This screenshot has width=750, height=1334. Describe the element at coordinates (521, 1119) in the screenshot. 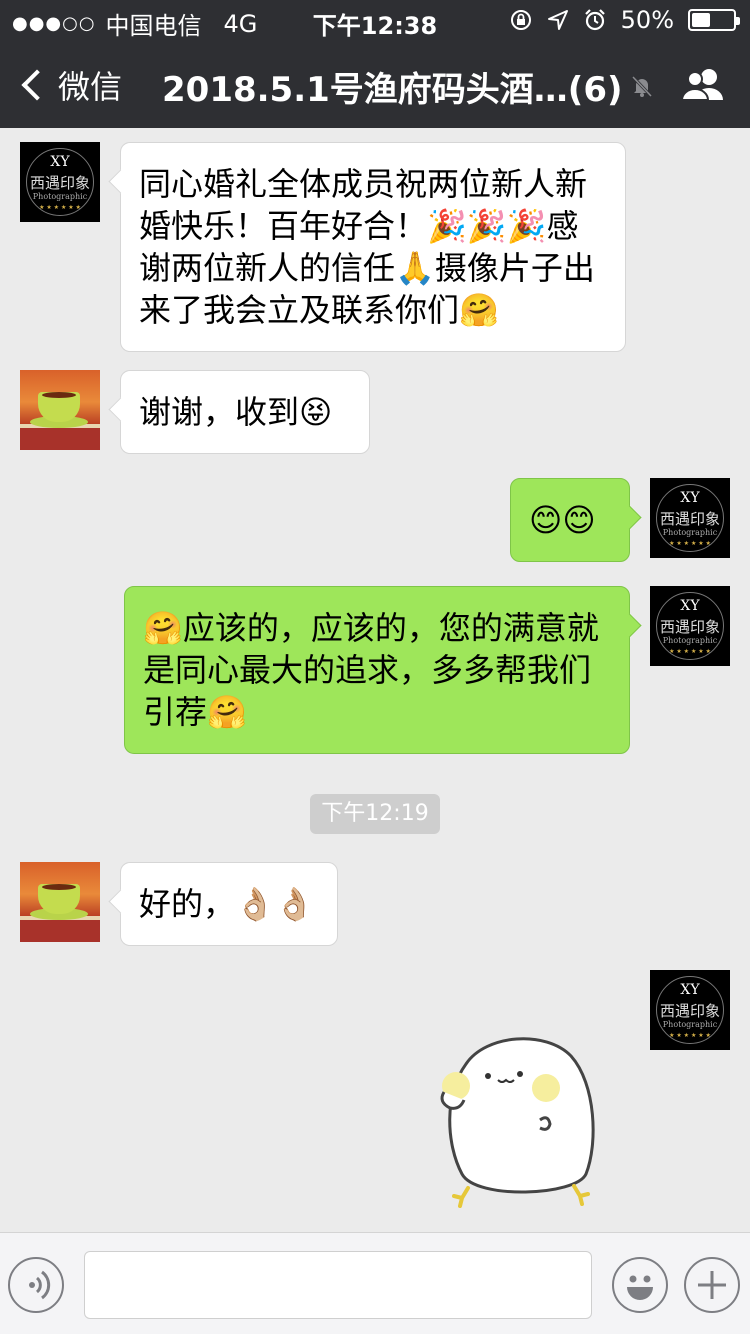

I see `white-seal-sticker` at that location.